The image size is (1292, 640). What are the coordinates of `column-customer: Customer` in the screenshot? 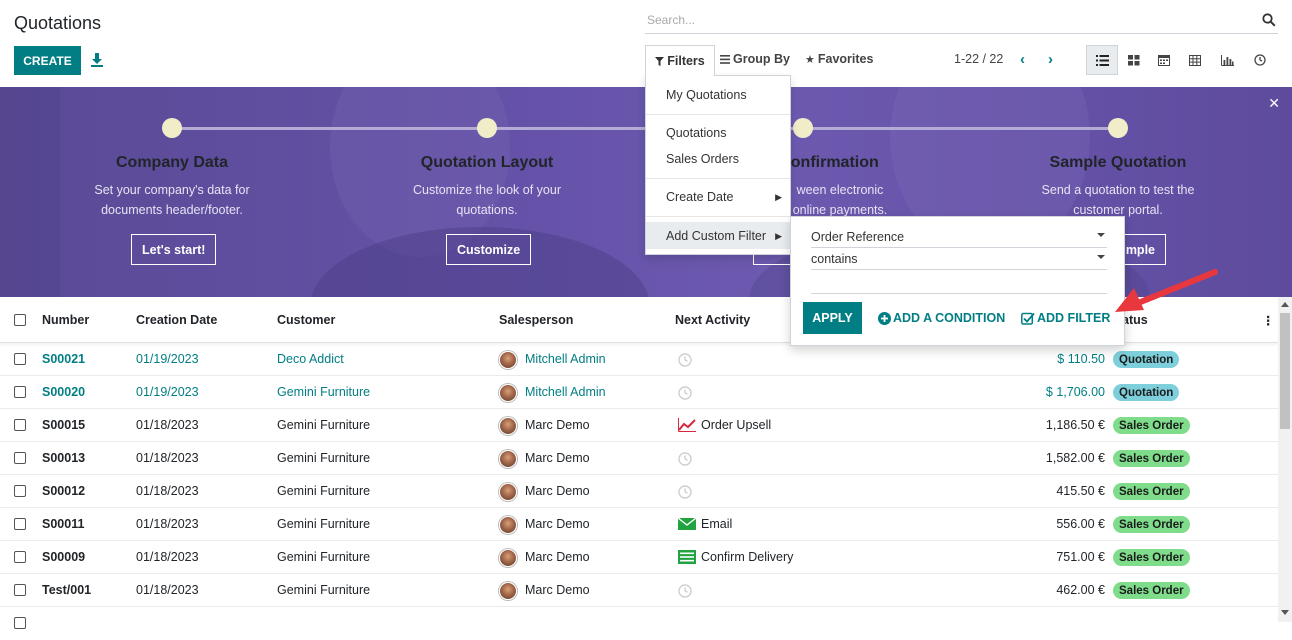 It's located at (306, 320).